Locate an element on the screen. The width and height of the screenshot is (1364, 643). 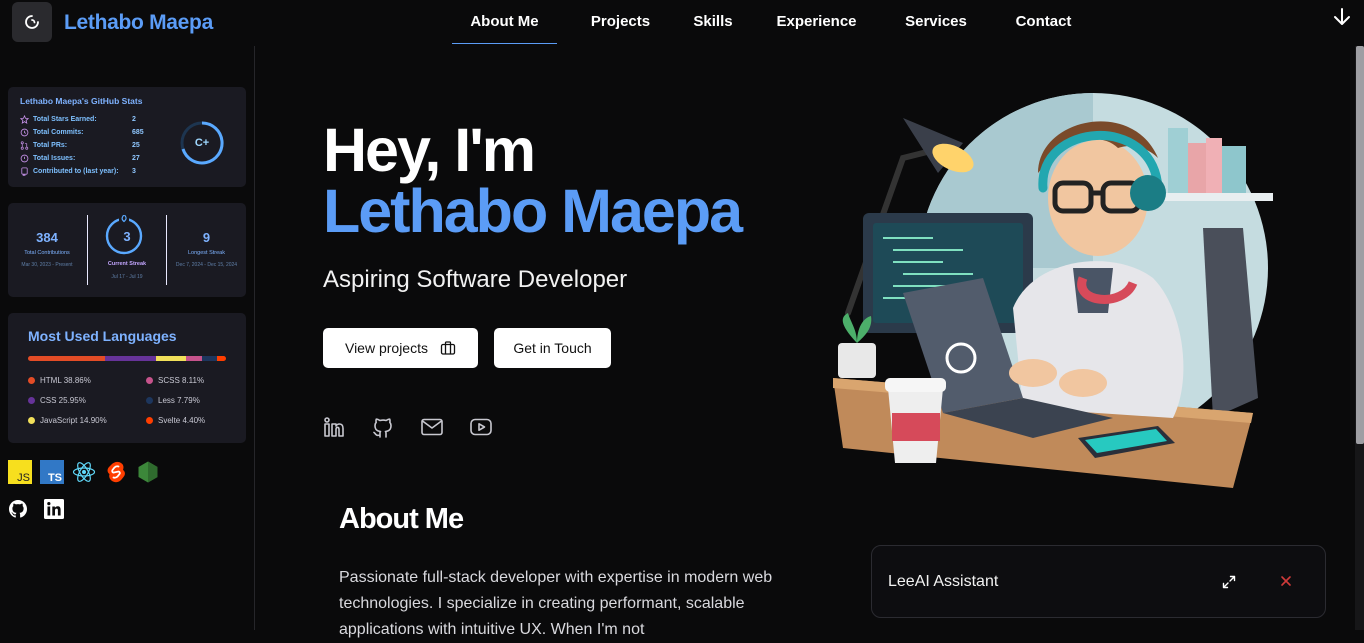
hero-name: Lethabo Maepa is located at coordinates (533, 211).